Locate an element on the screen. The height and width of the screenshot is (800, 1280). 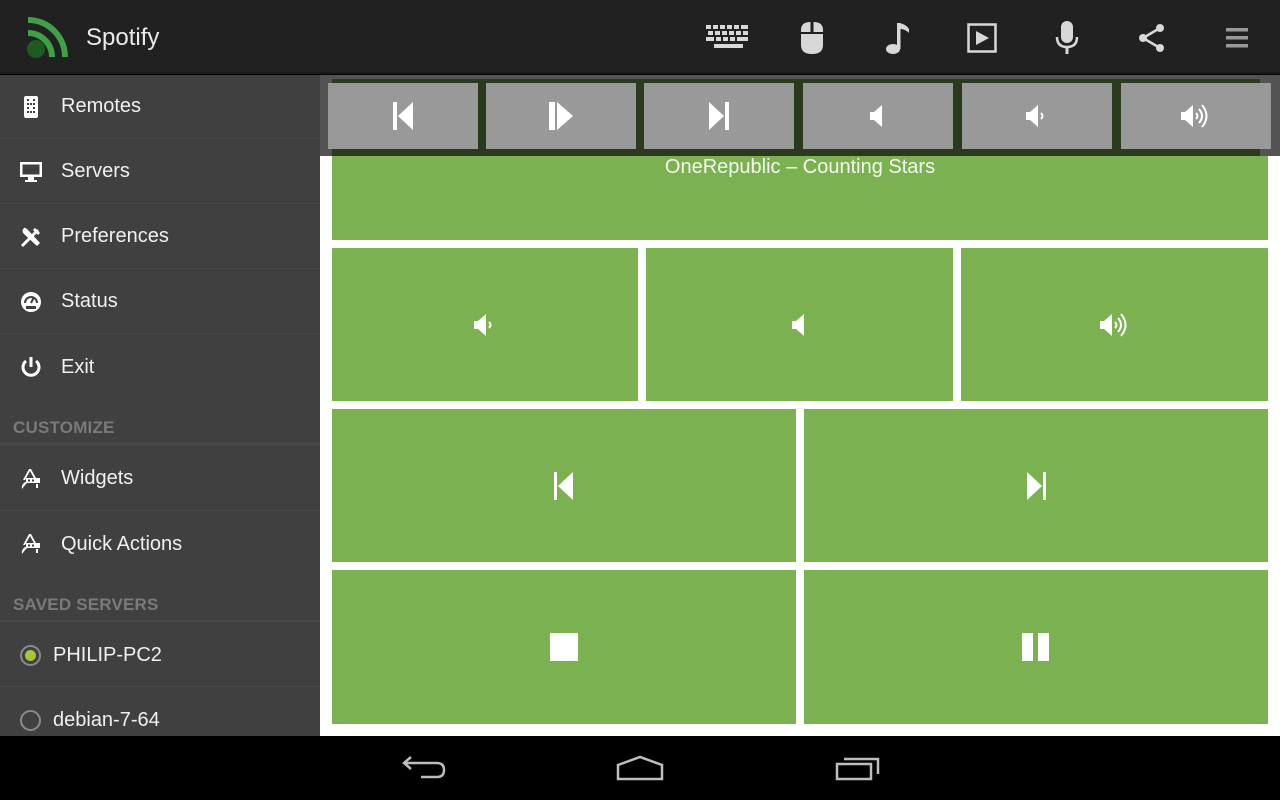
volume-up-tile is located at coordinates (1114, 324).